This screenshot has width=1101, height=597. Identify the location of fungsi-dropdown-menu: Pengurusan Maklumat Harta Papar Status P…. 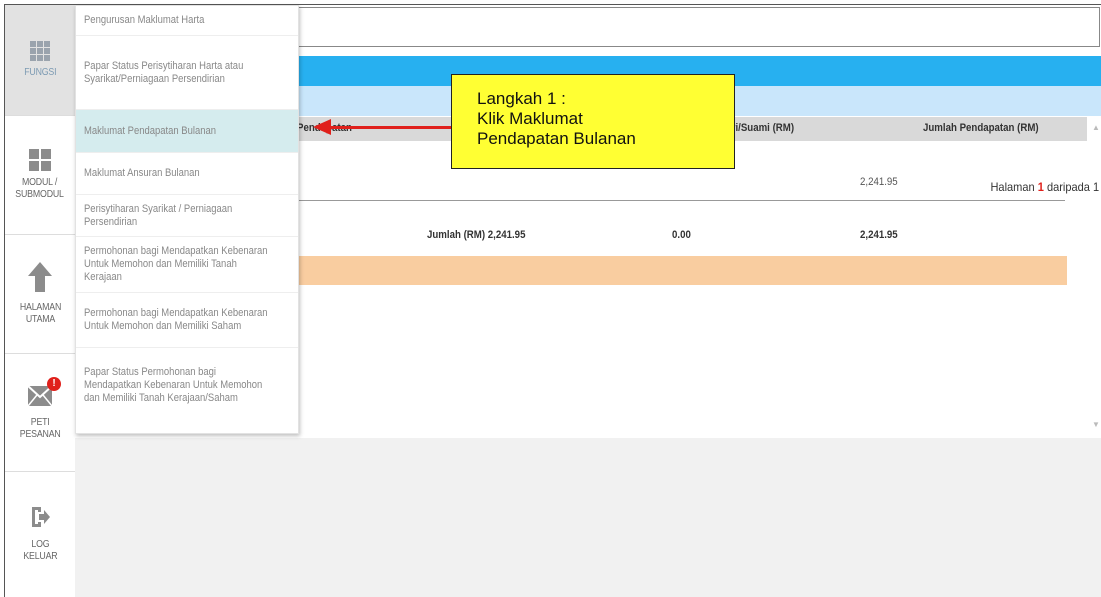
(187, 219).